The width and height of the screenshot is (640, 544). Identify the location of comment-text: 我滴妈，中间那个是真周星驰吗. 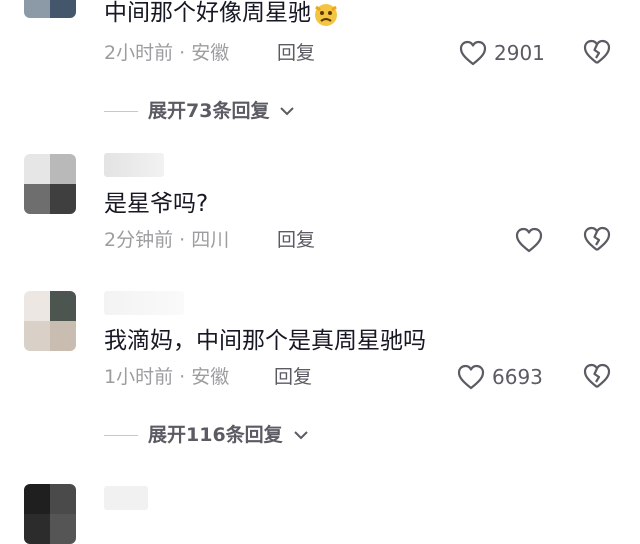
(265, 341).